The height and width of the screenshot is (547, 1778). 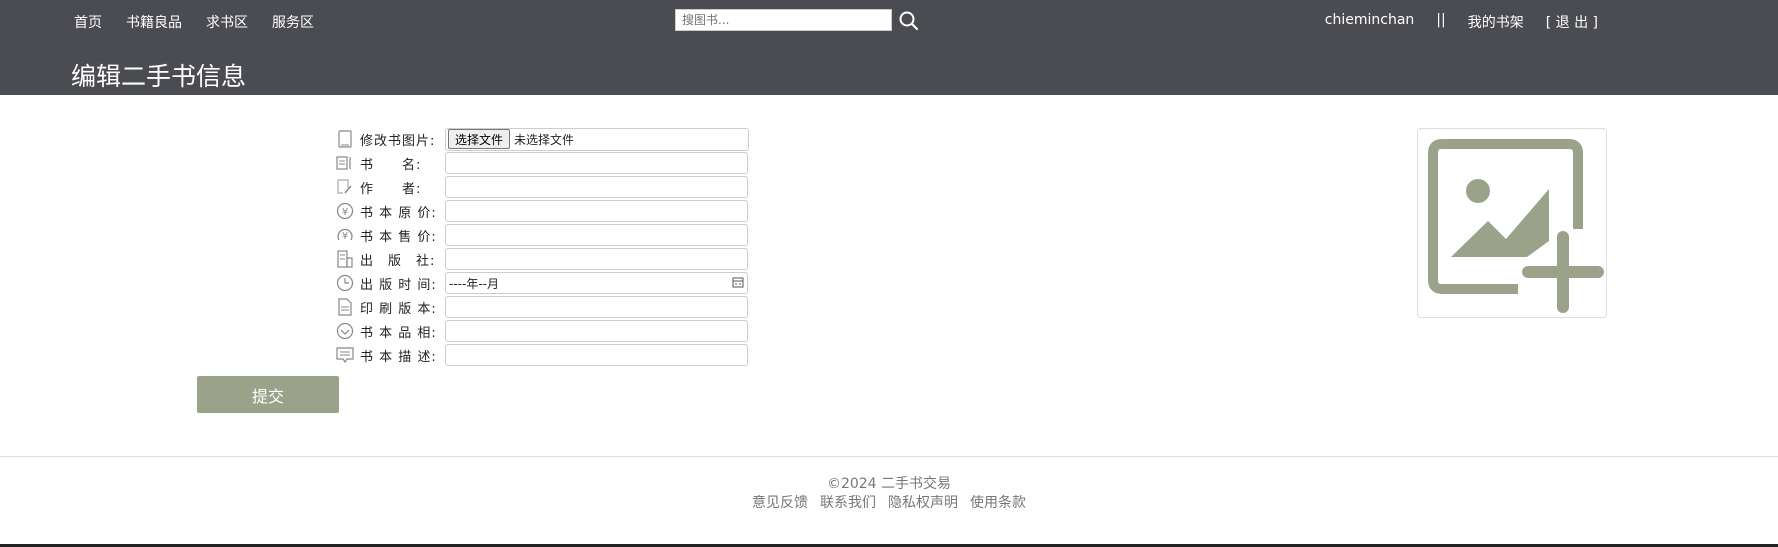 I want to click on form-row-publisher: 出 版 社:, so click(x=542, y=259).